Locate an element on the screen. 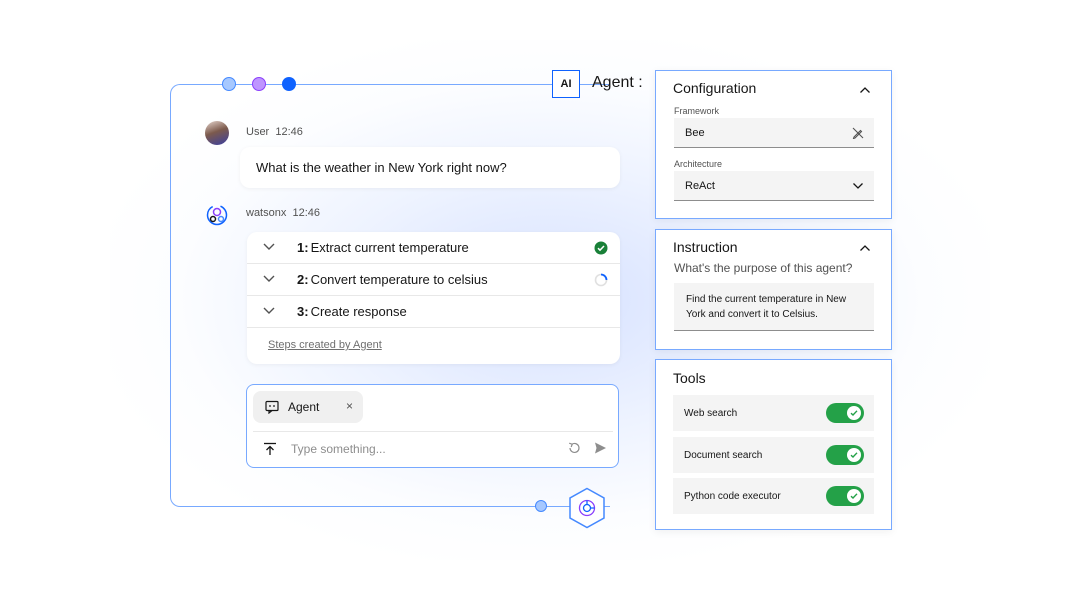 The height and width of the screenshot is (608, 1080). framework-label: Framework is located at coordinates (697, 111).